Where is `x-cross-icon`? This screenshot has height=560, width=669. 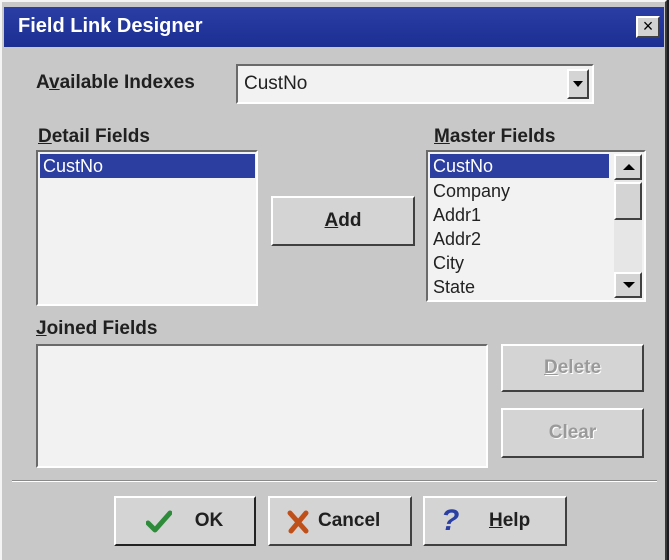 x-cross-icon is located at coordinates (298, 522).